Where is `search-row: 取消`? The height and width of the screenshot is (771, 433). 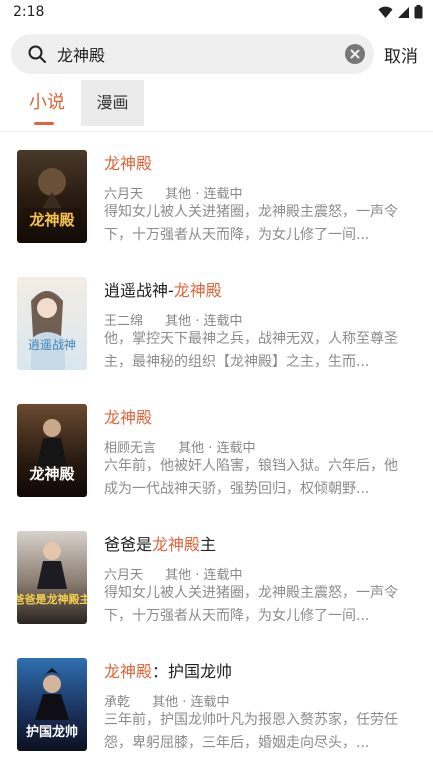 search-row: 取消 is located at coordinates (216, 55).